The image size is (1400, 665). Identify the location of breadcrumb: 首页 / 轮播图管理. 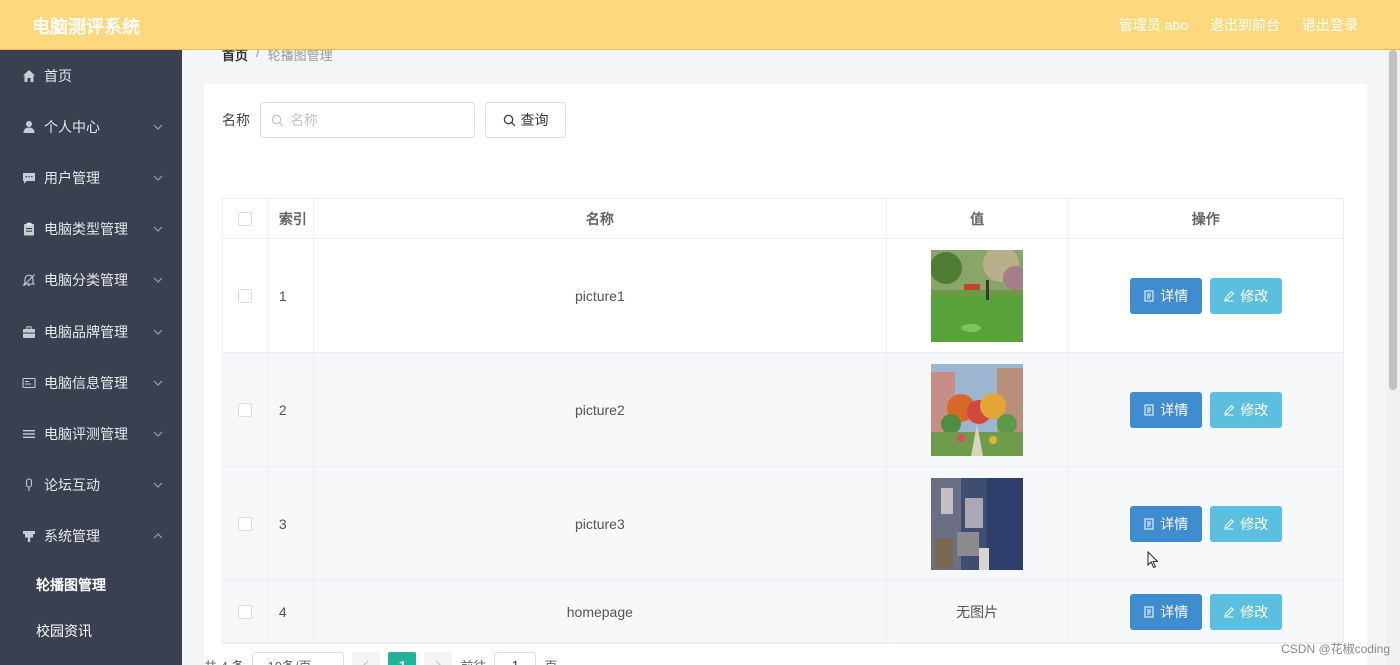
(277, 57).